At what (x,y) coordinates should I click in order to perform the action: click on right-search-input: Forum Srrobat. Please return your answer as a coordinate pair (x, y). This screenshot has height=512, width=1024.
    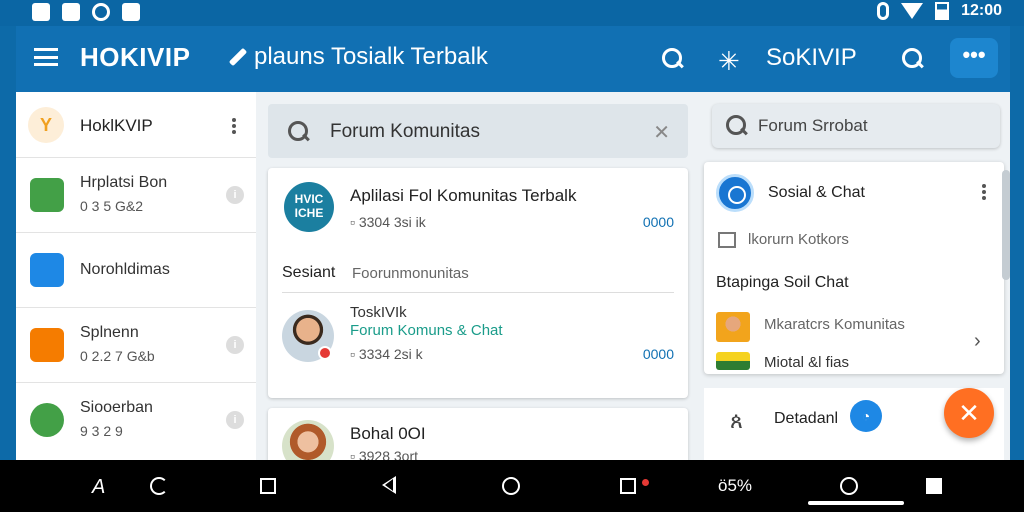
    Looking at the image, I should click on (856, 126).